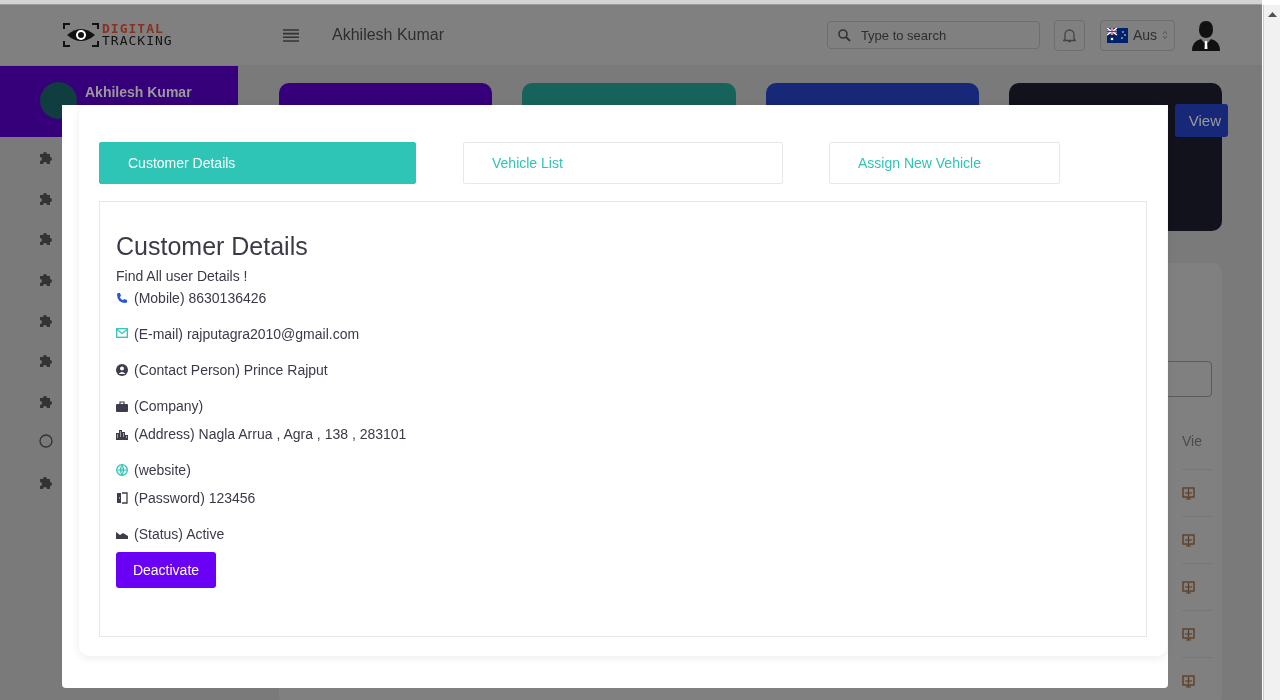  I want to click on menu-icon, so click(291, 35).